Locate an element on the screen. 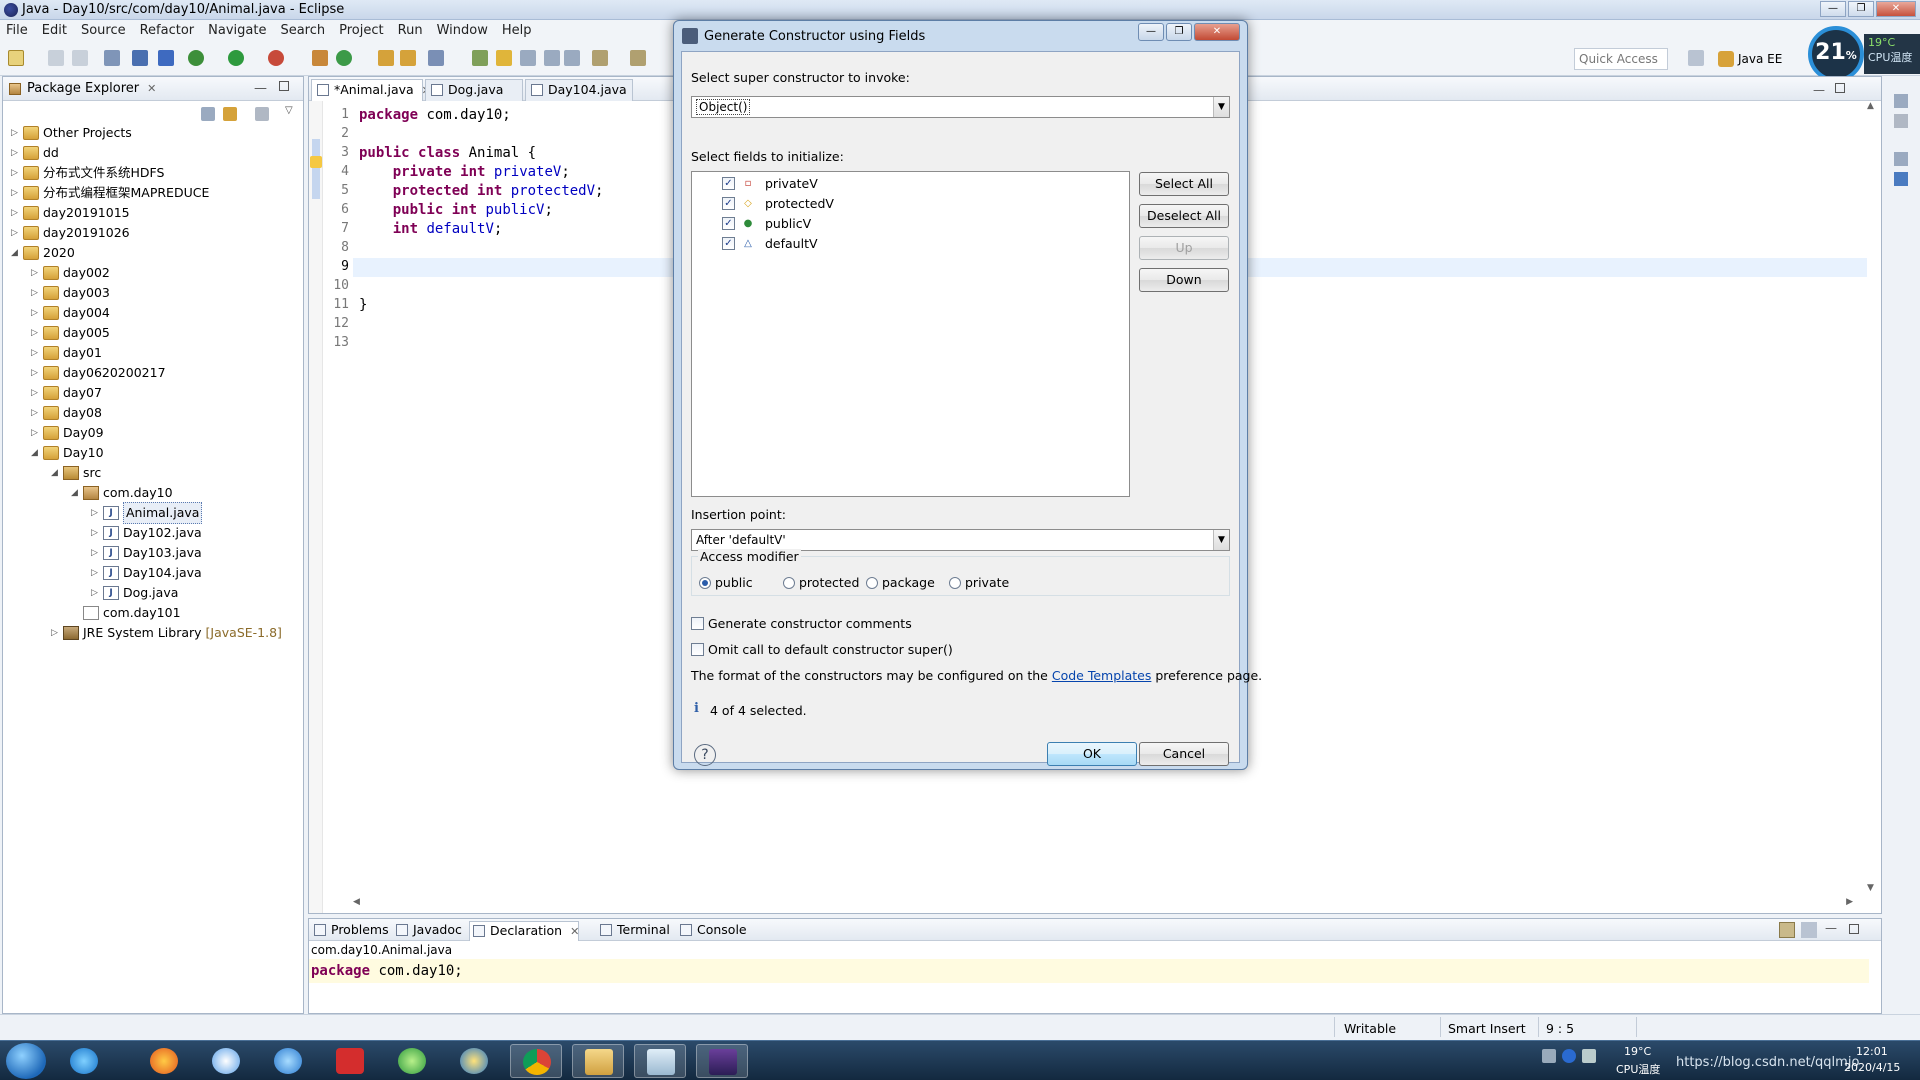 The image size is (1920, 1080). menu-refactor: Refactor is located at coordinates (167, 30).